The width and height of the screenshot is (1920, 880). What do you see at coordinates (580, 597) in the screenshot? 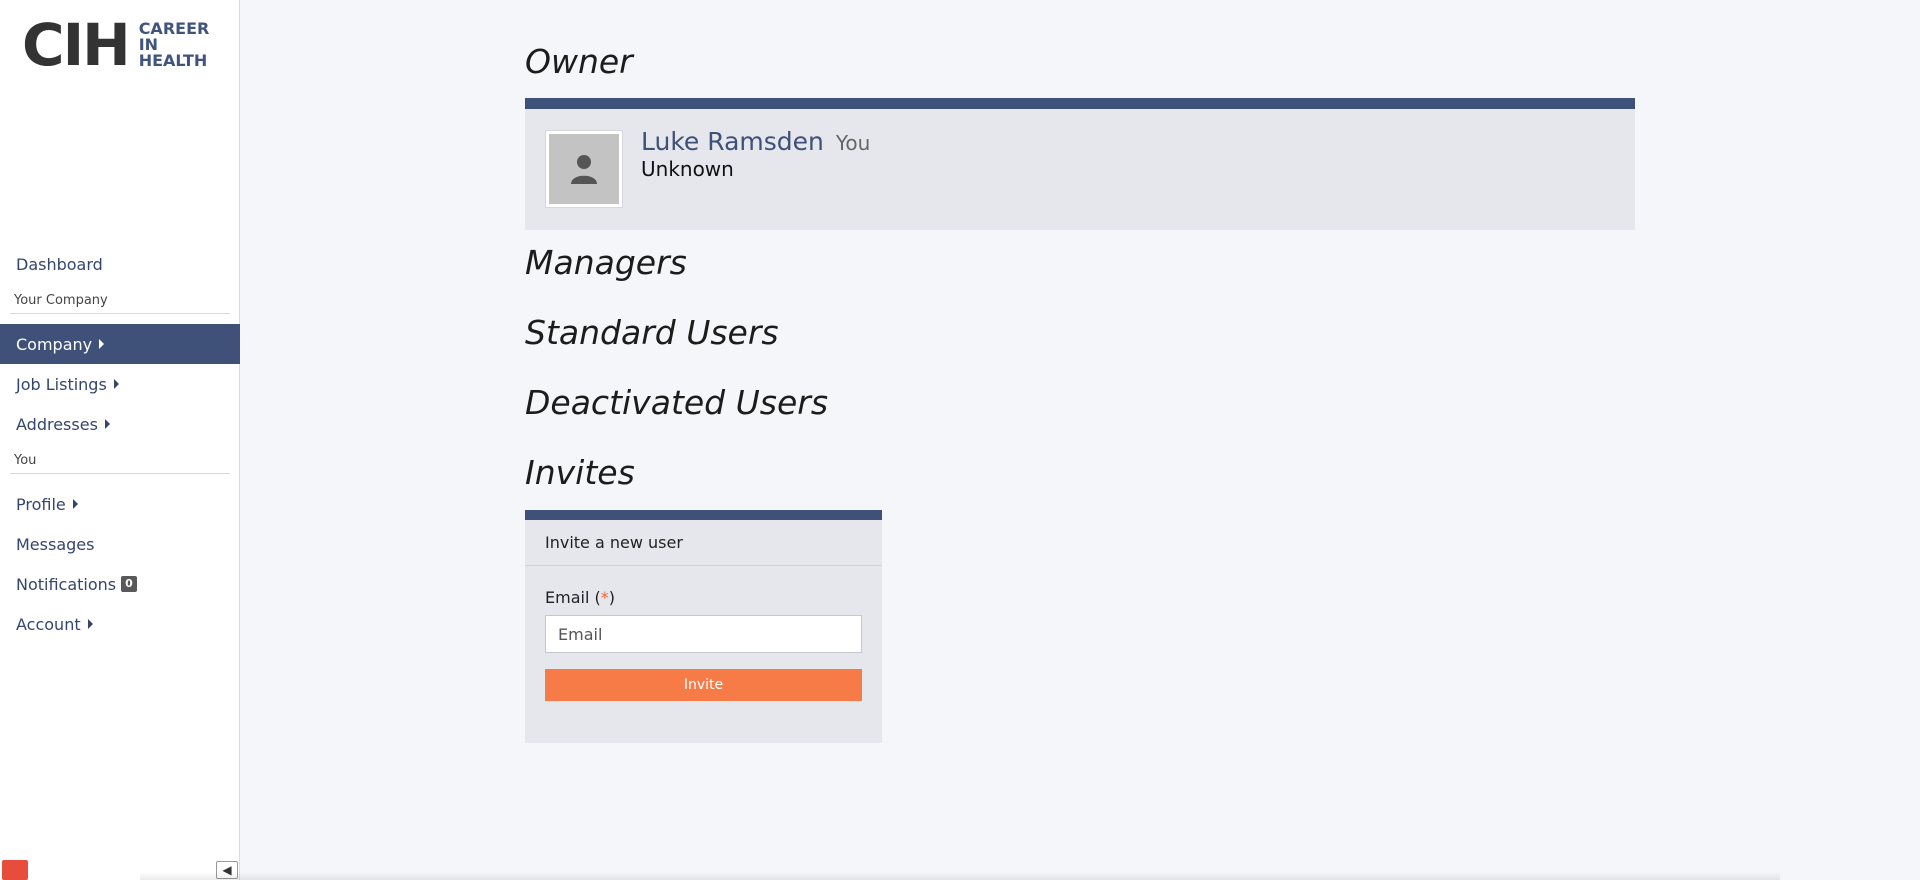
I see `email-label: Email (*)` at bounding box center [580, 597].